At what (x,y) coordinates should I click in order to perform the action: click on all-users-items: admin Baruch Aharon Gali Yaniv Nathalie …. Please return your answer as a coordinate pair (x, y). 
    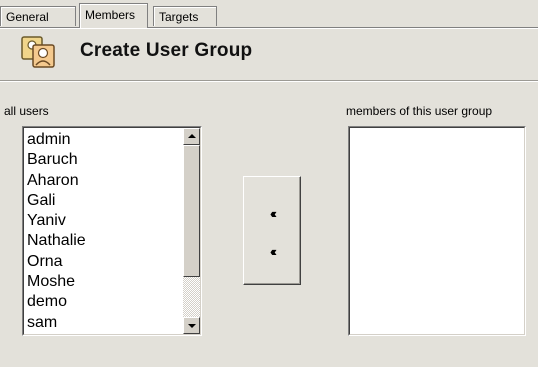
    Looking at the image, I should click on (56, 231).